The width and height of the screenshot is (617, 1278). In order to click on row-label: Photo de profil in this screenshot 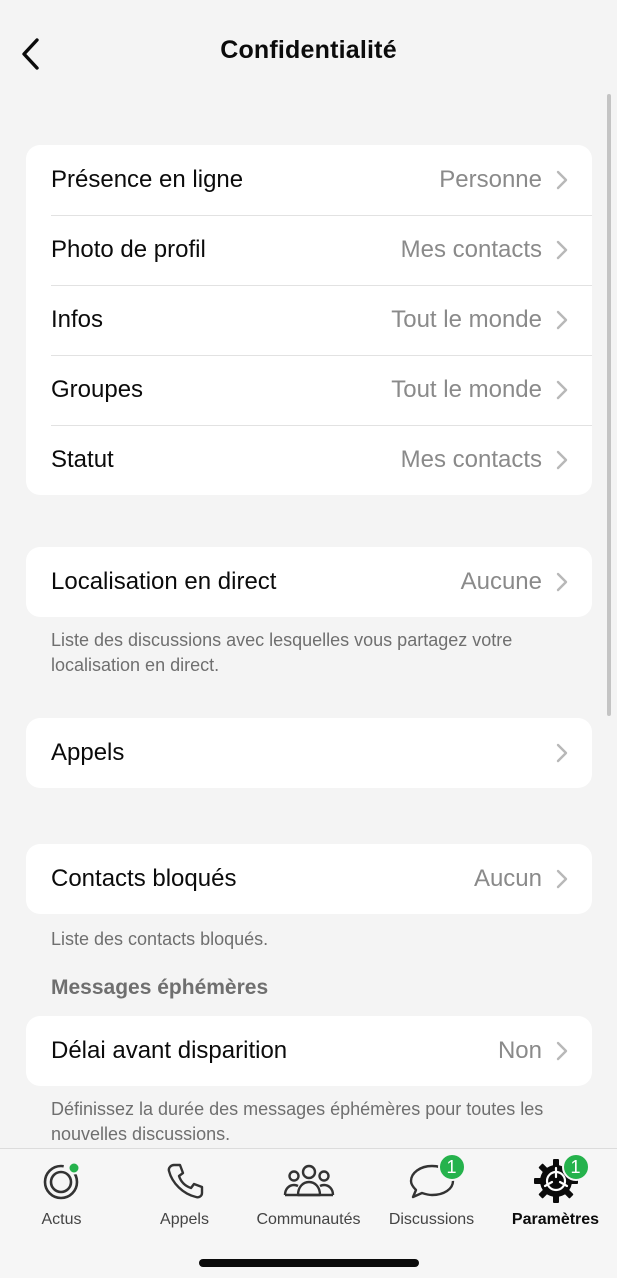, I will do `click(128, 249)`.